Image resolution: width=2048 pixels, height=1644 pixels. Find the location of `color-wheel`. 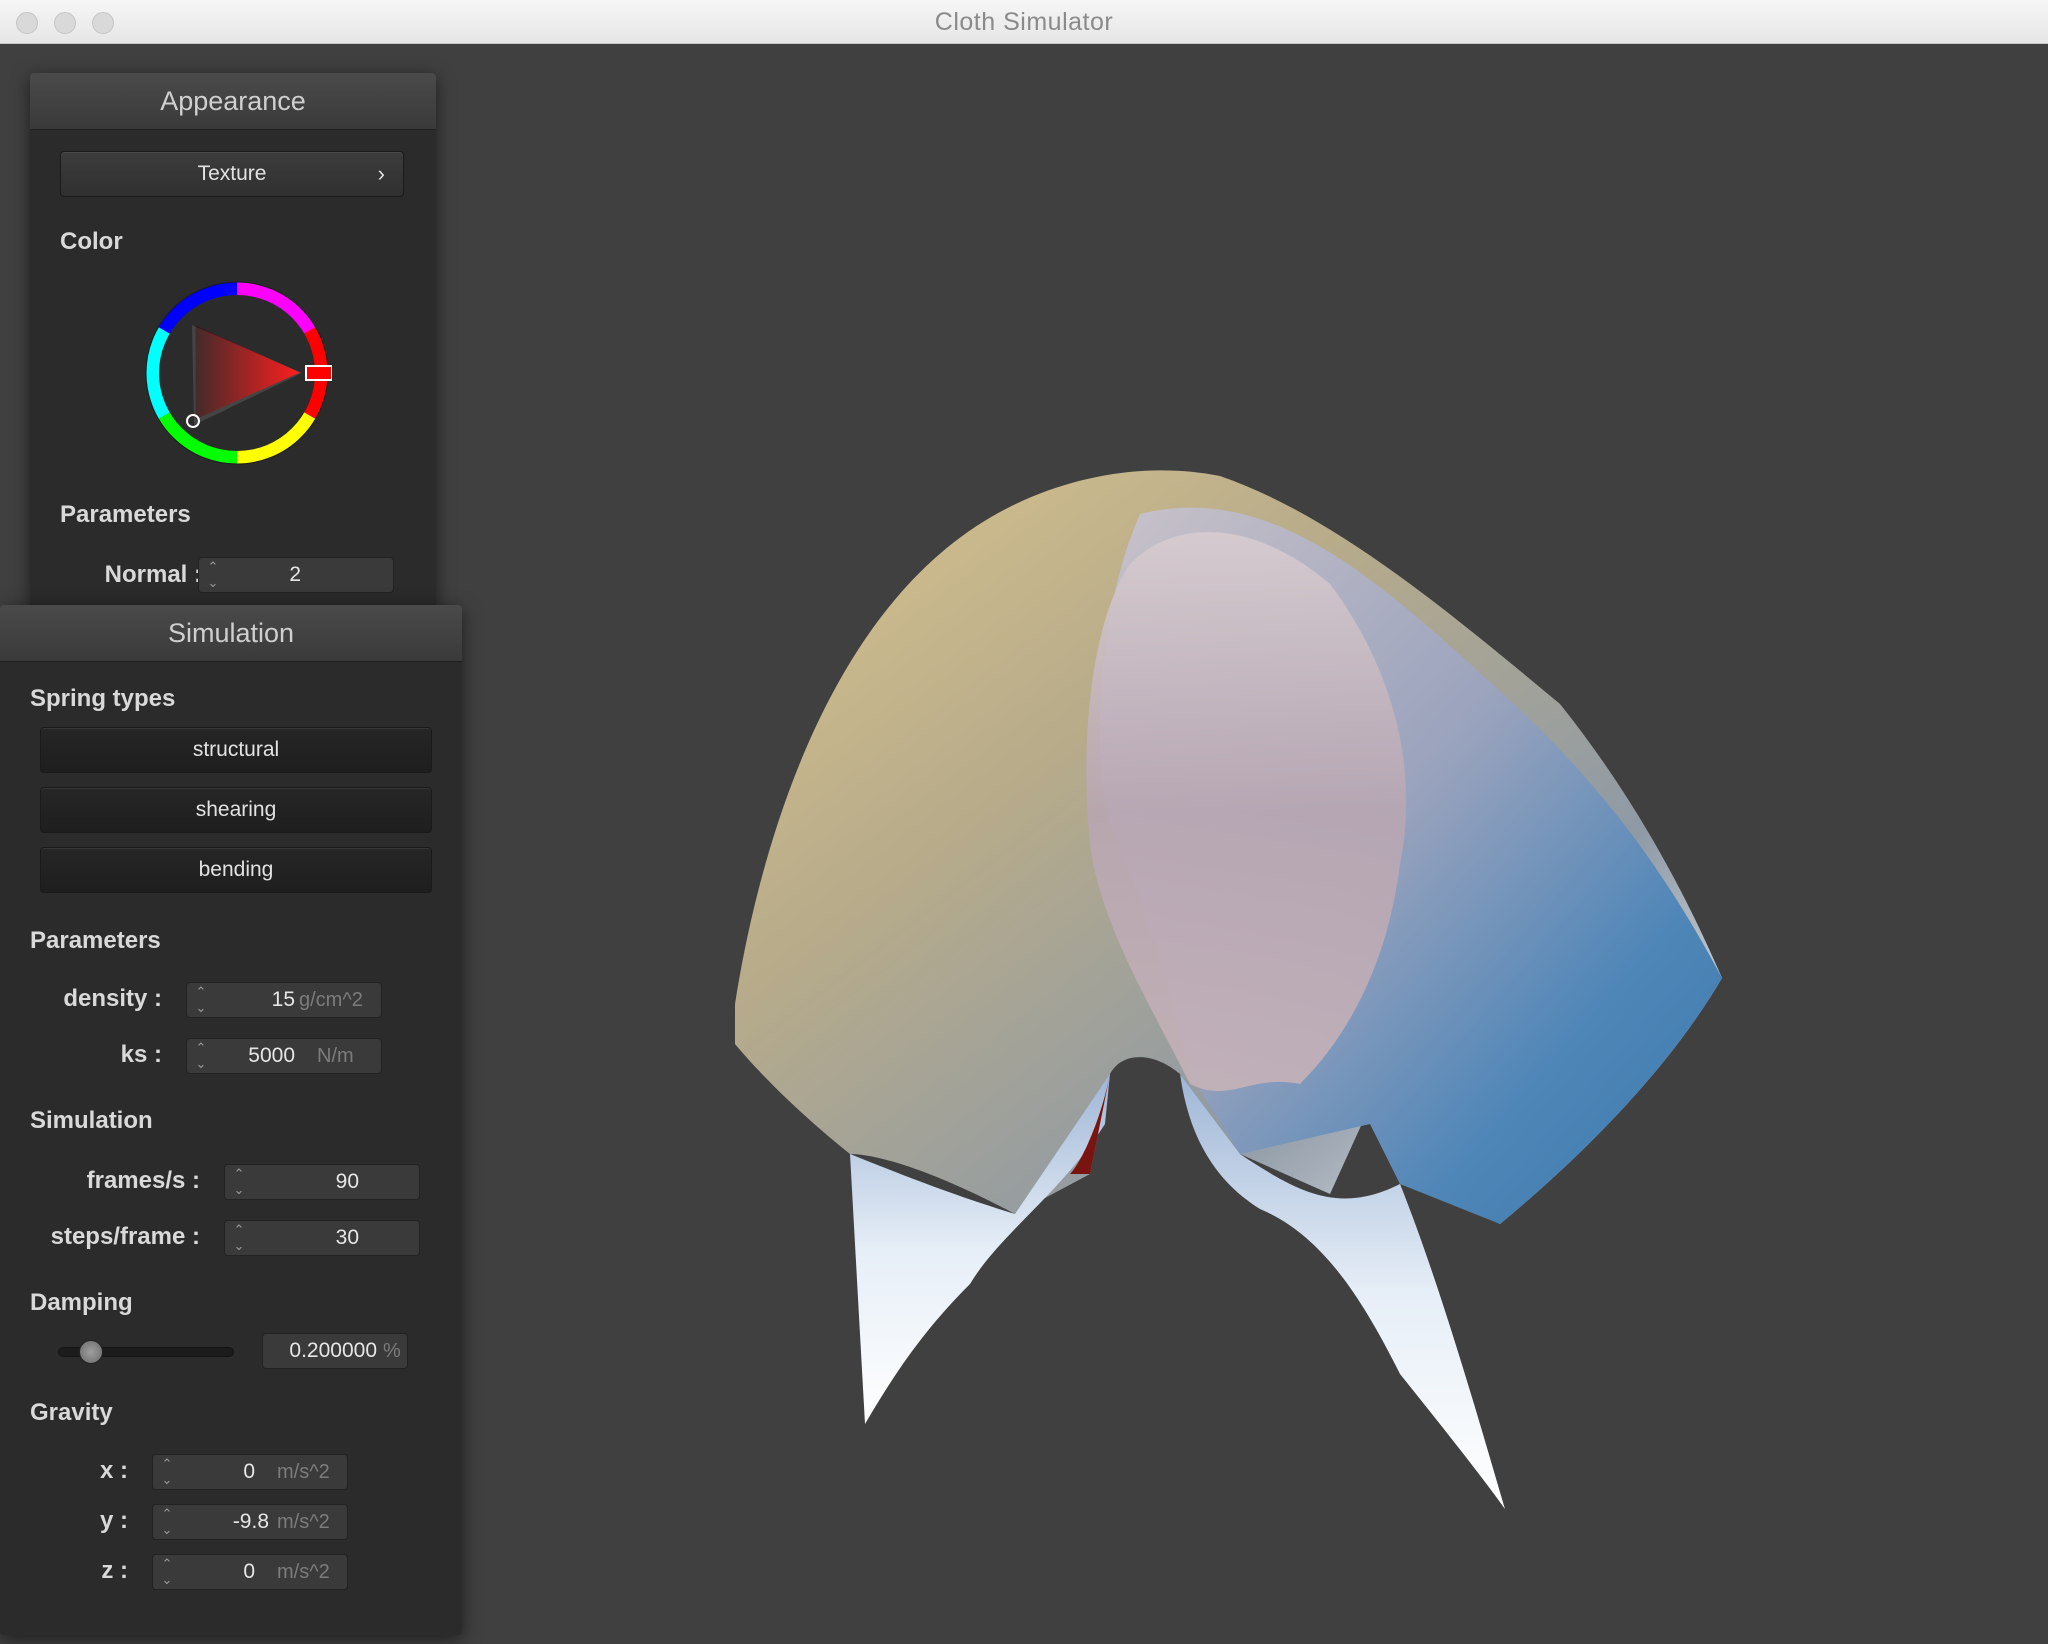

color-wheel is located at coordinates (237, 373).